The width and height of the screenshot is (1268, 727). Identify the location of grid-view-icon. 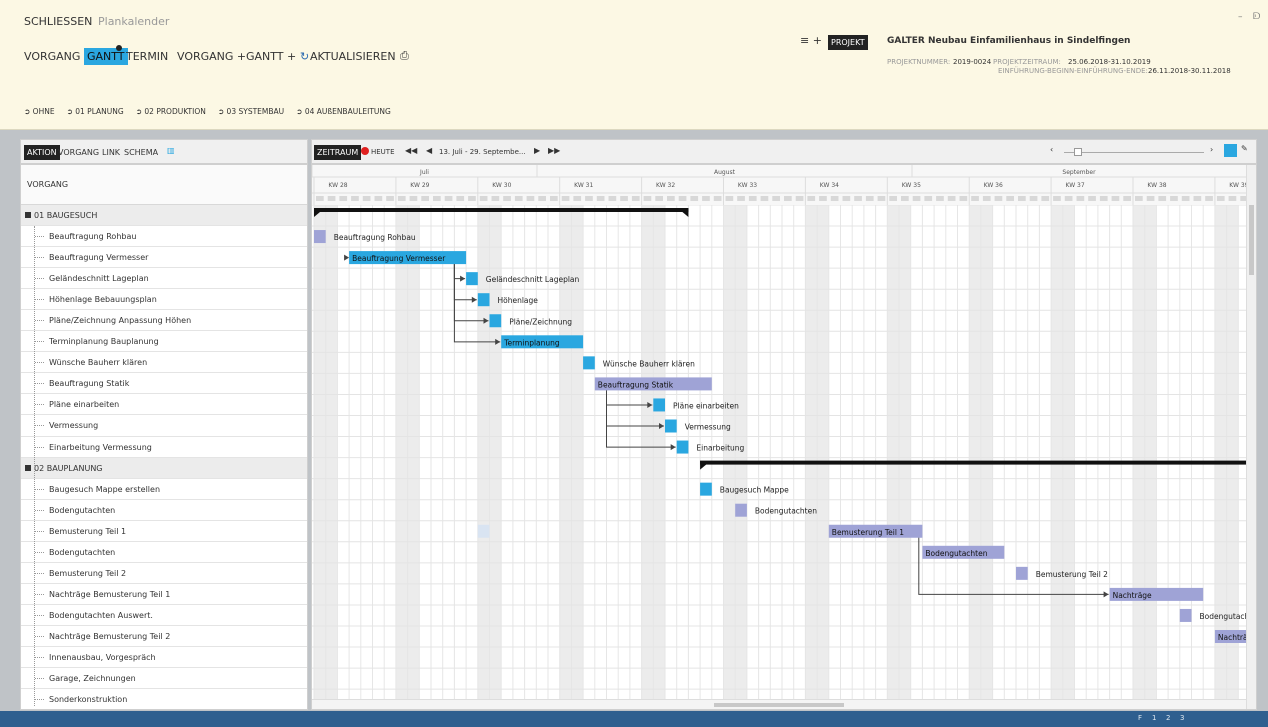
(1230, 150).